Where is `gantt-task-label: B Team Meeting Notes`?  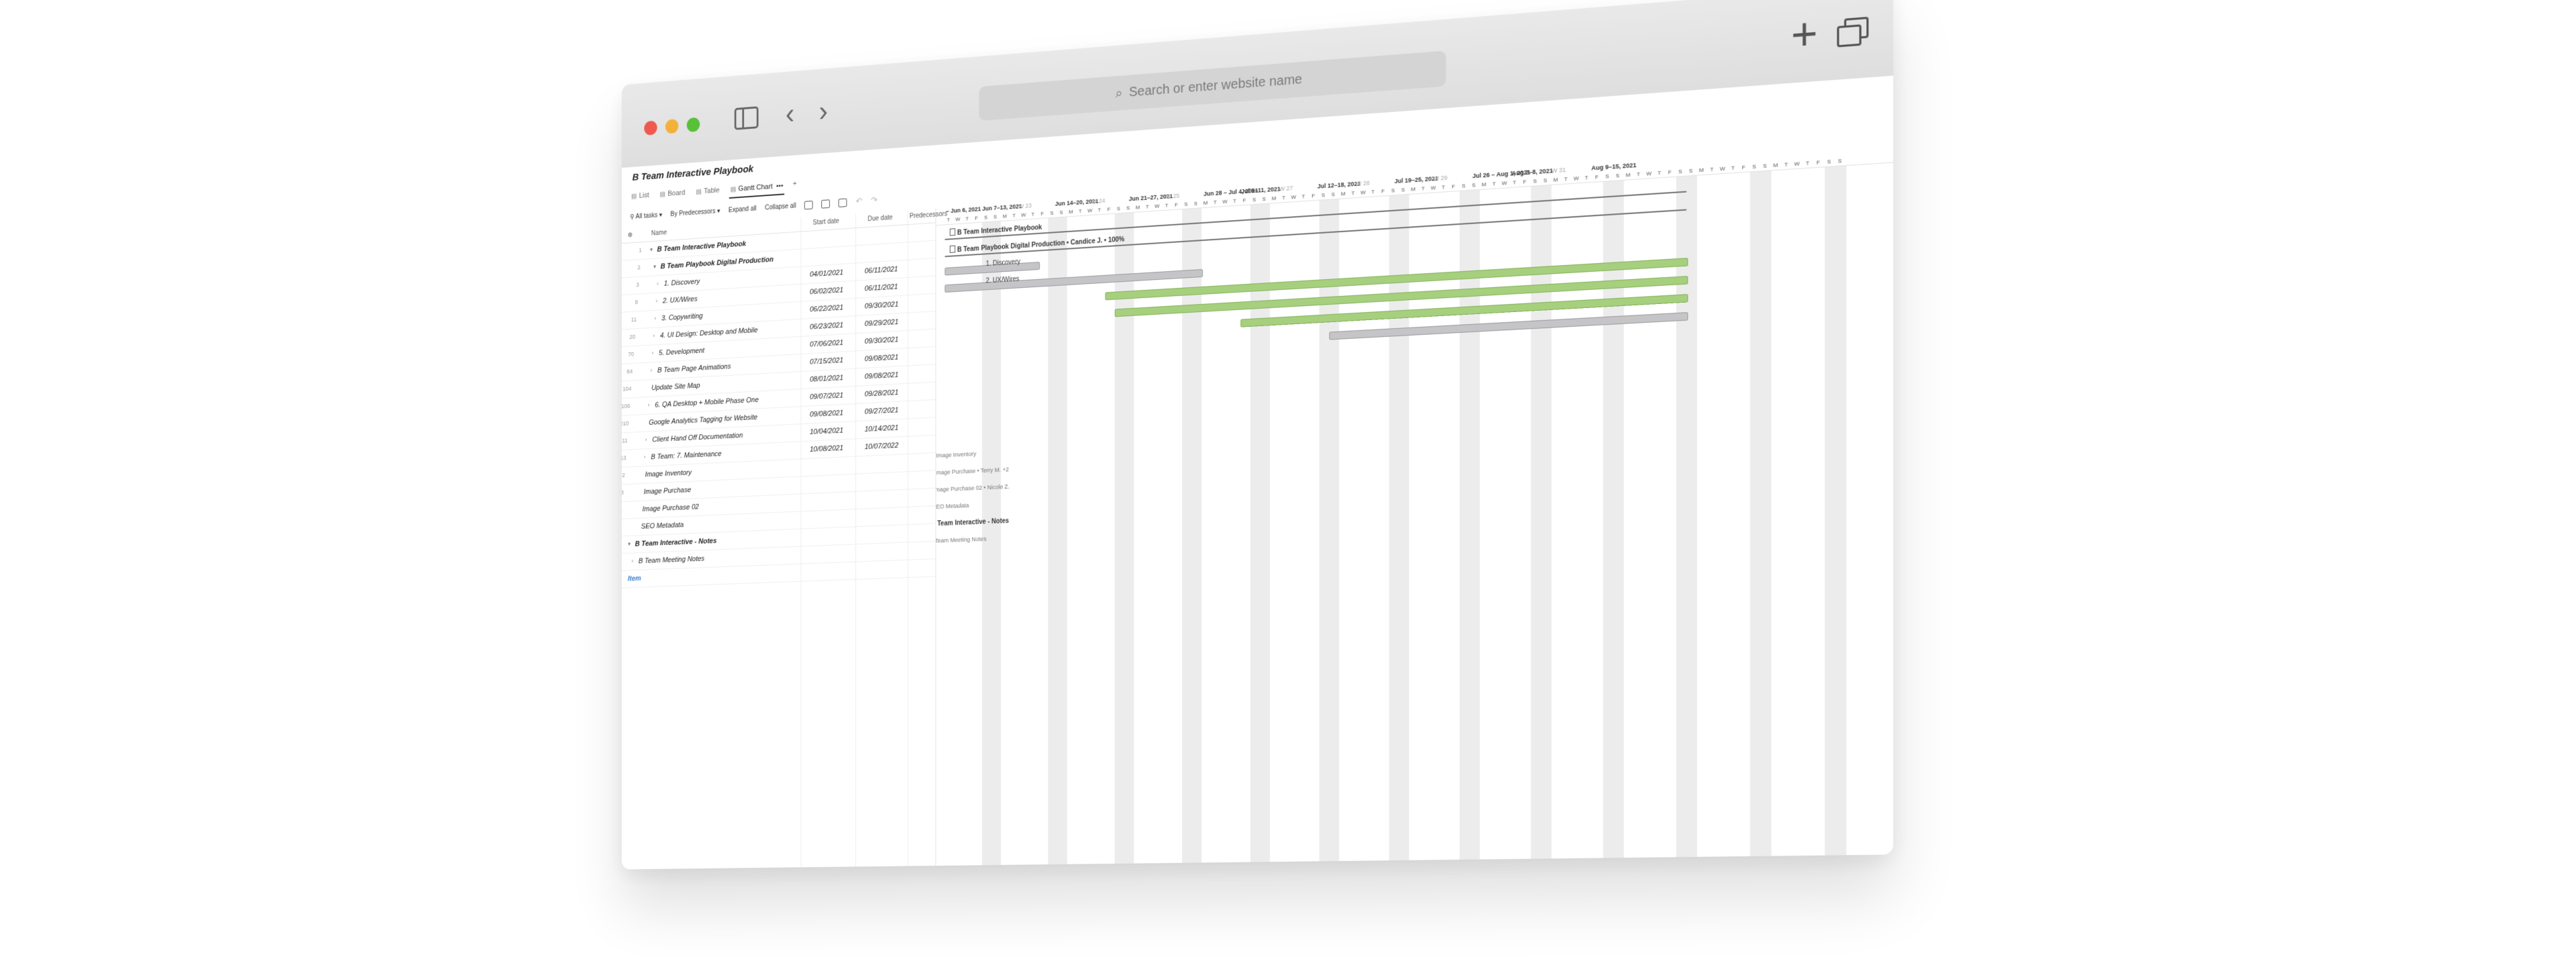
gantt-task-label: B Team Meeting Notes is located at coordinates (961, 539).